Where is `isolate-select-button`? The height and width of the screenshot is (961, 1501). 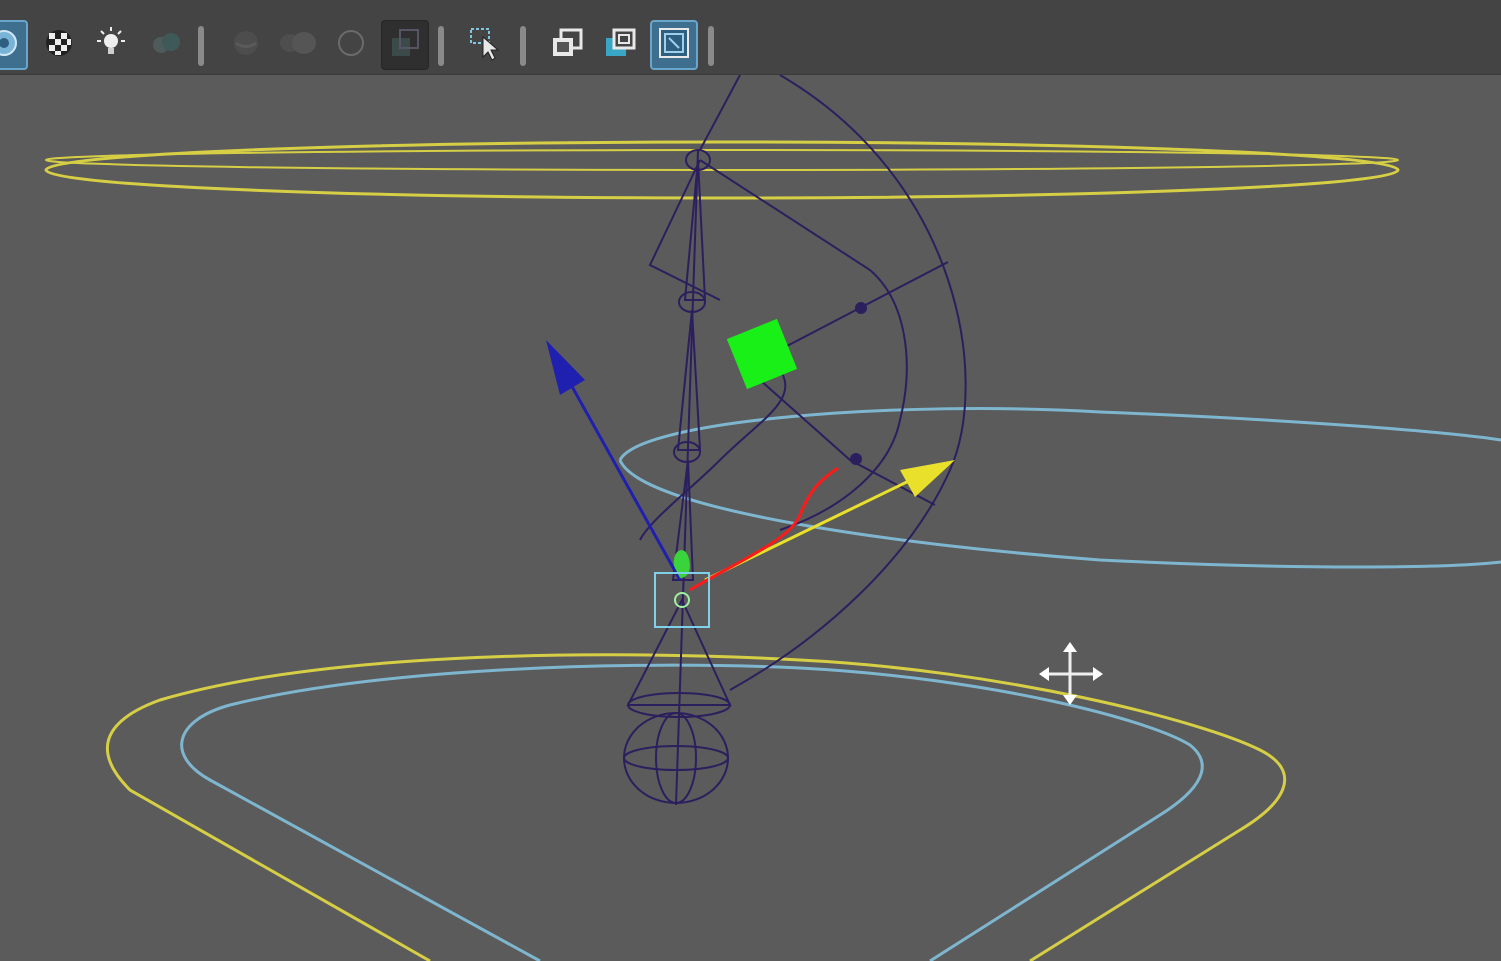
isolate-select-button is located at coordinates (14, 45).